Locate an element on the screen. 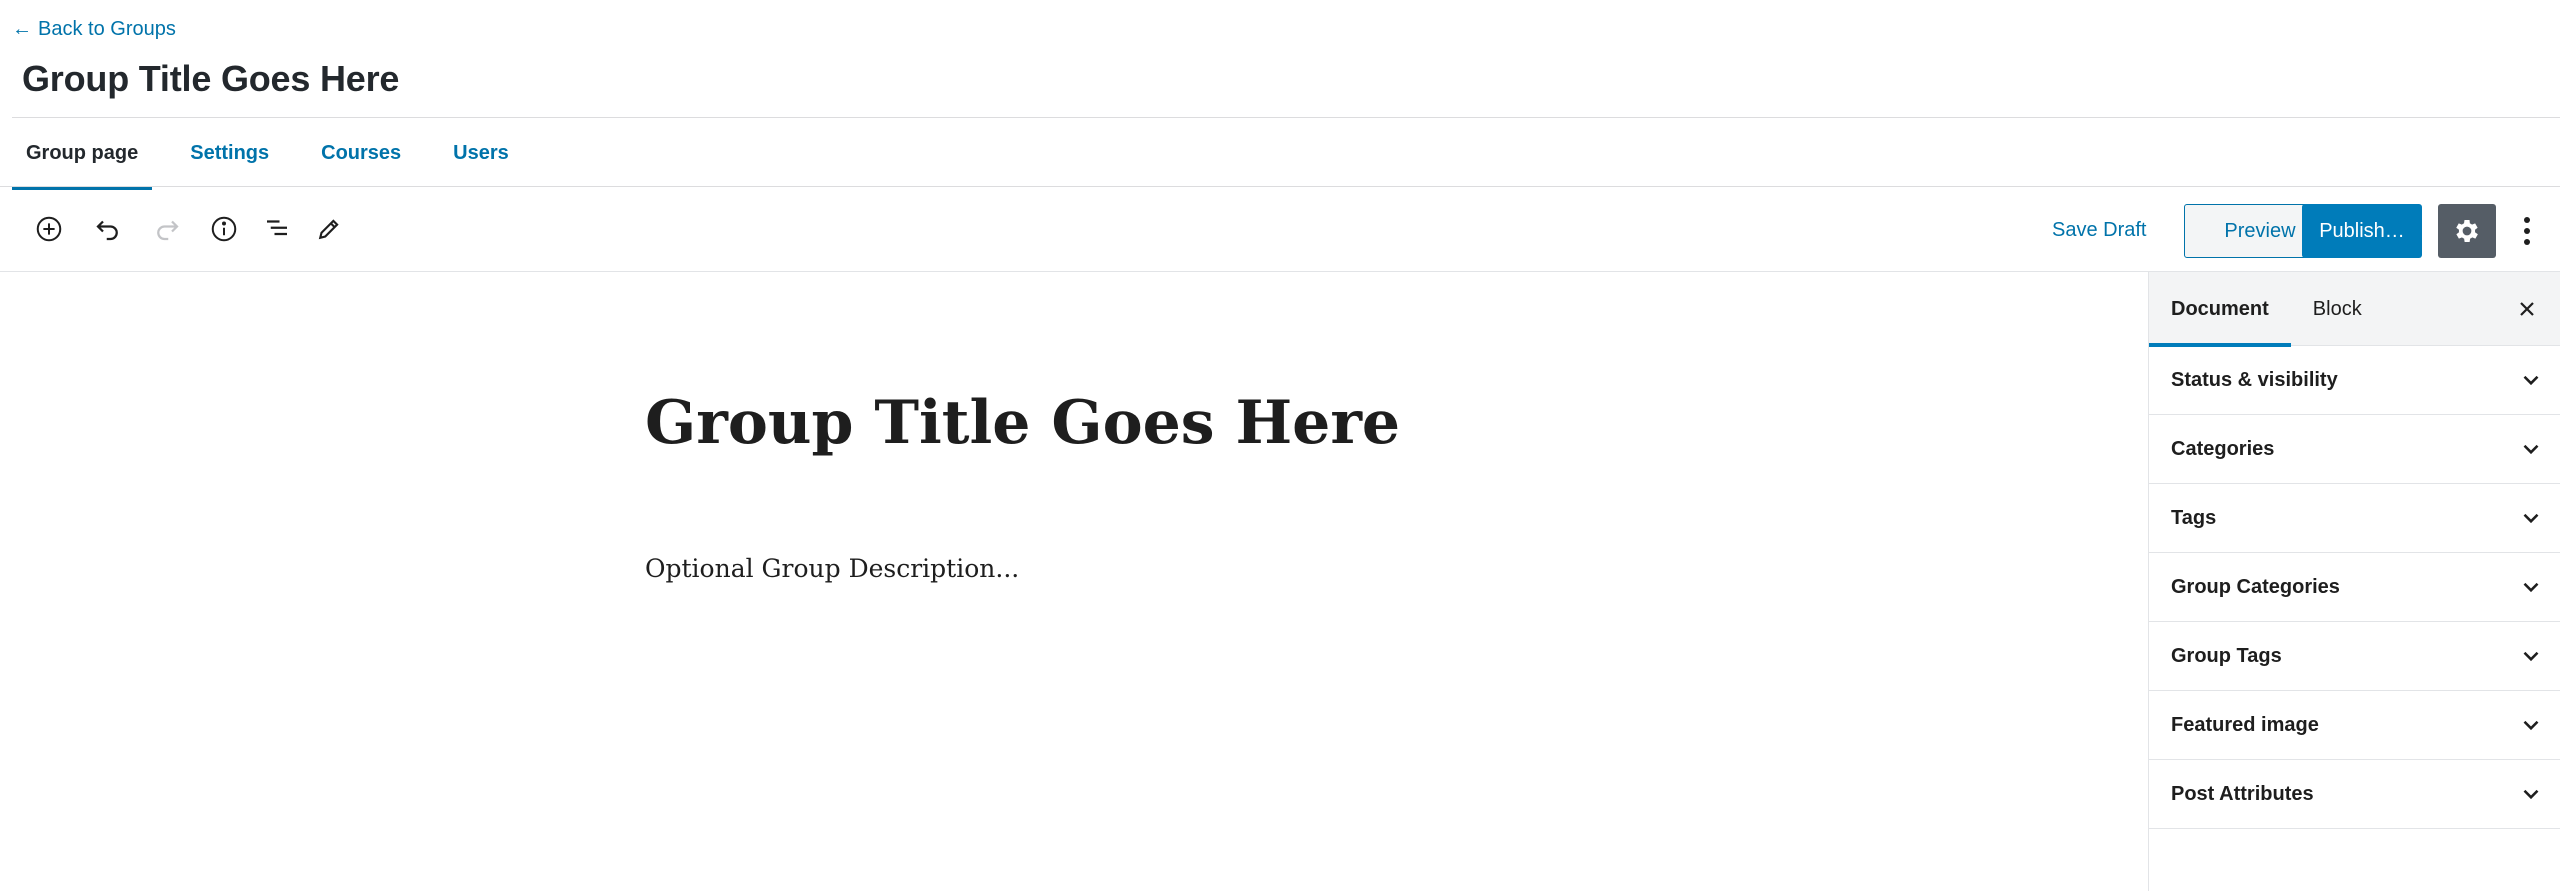 The image size is (2560, 891). page-title: Group Title Goes Here is located at coordinates (211, 78).